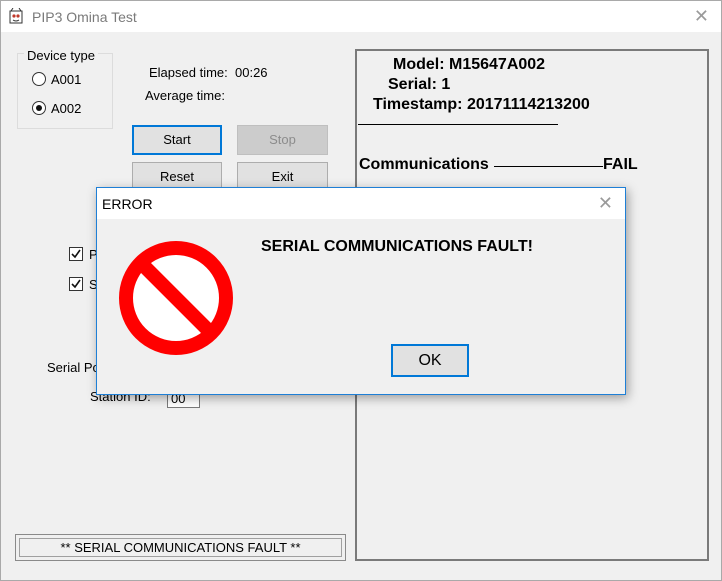  What do you see at coordinates (66, 108) in the screenshot?
I see `radio-a002-label: A002` at bounding box center [66, 108].